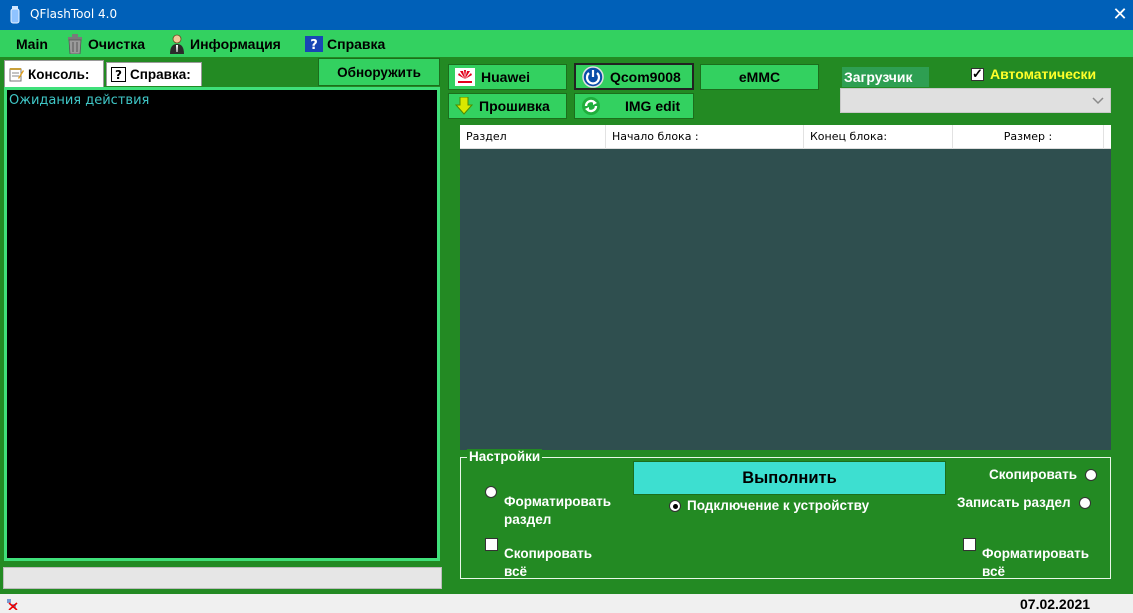  What do you see at coordinates (1043, 74) in the screenshot?
I see `auto-checkbox-label: Автоматически` at bounding box center [1043, 74].